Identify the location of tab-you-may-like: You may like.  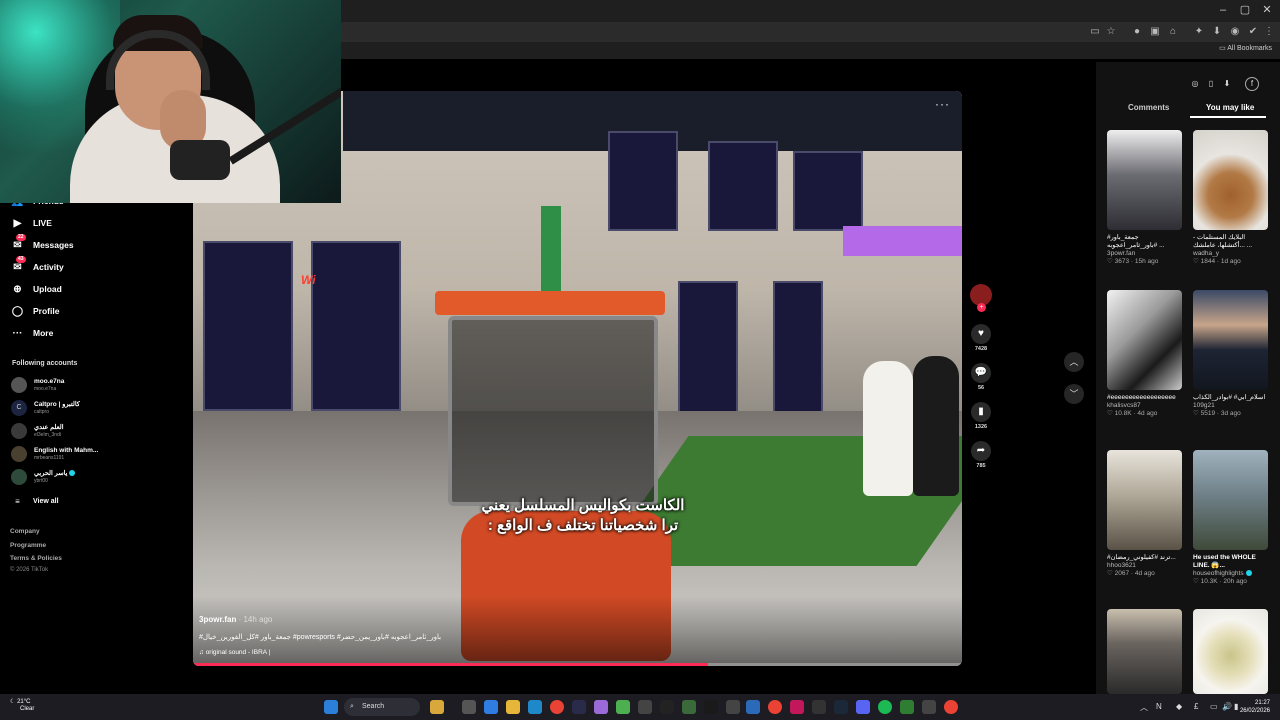
(1230, 107).